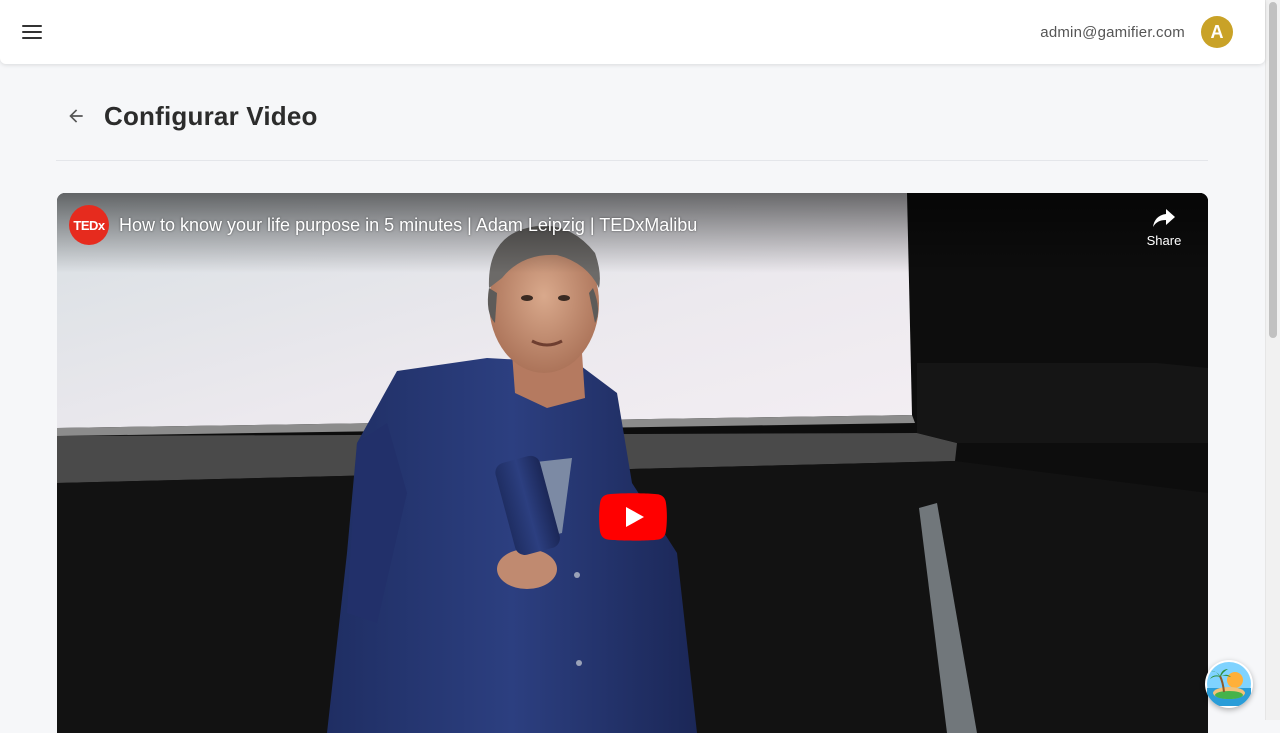 This screenshot has width=1280, height=733. Describe the element at coordinates (32, 32) in the screenshot. I see `hamburger-menu-icon` at that location.